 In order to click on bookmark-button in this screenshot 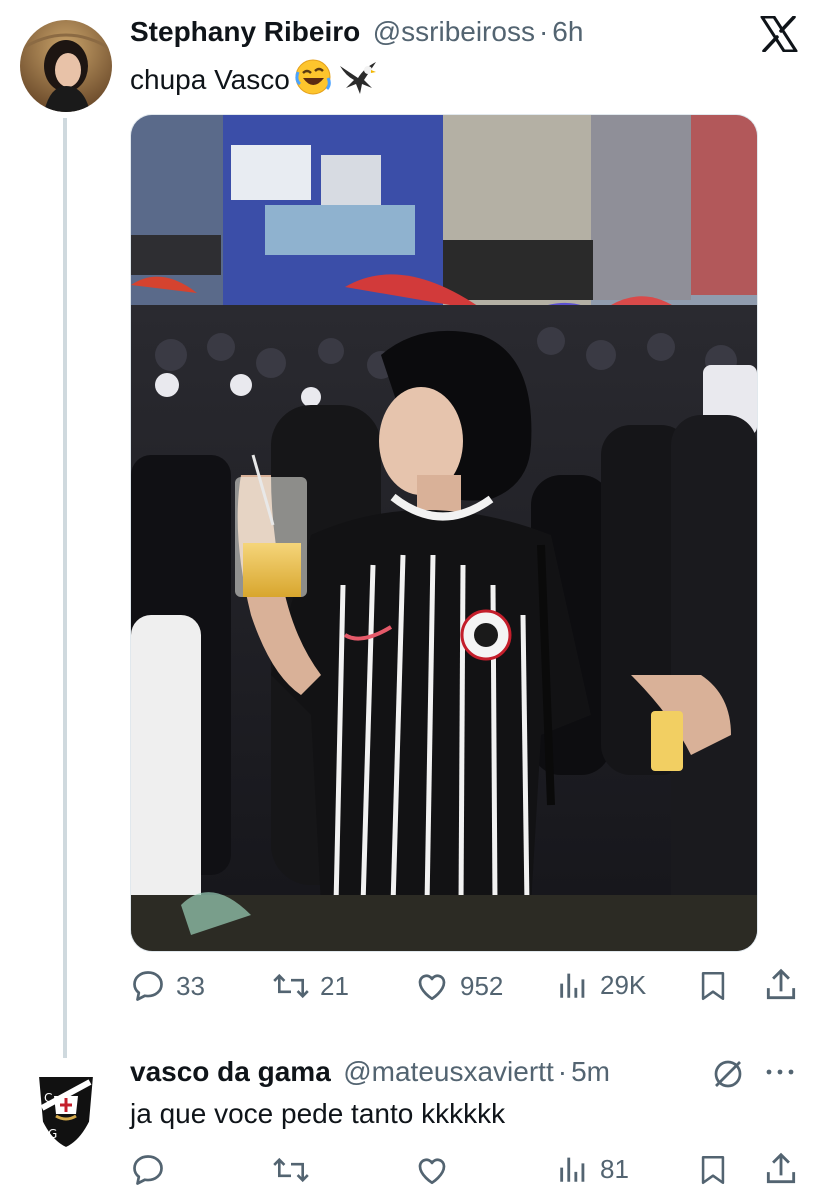, I will do `click(713, 988)`.